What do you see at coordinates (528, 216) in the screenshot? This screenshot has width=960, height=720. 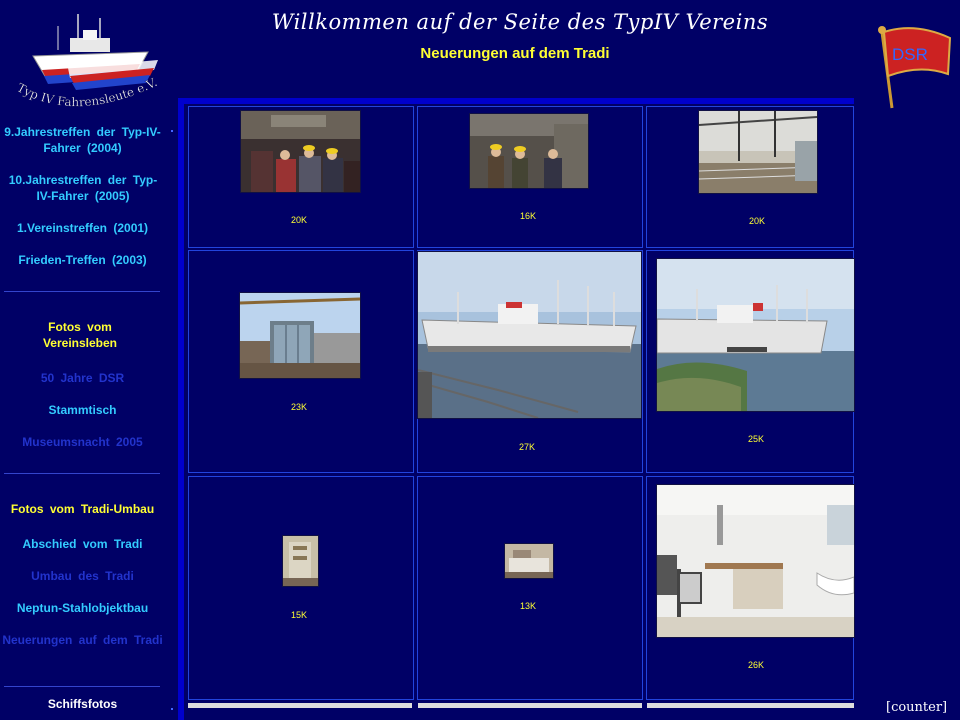 I see `file-size-caption: 16K` at bounding box center [528, 216].